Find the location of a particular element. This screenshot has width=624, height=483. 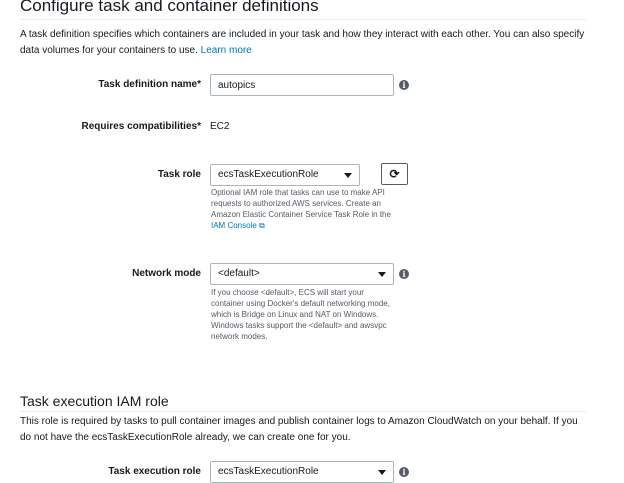

refresh-icon: ⟳ is located at coordinates (394, 174).